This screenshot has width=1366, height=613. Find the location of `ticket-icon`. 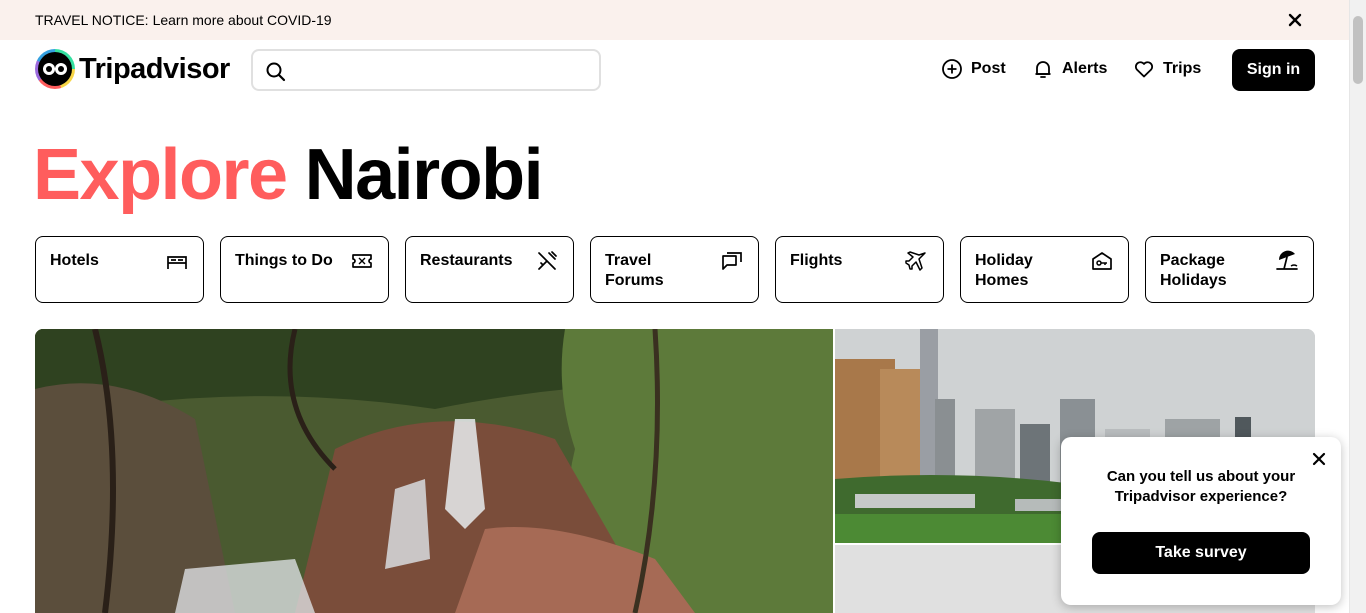

ticket-icon is located at coordinates (362, 261).